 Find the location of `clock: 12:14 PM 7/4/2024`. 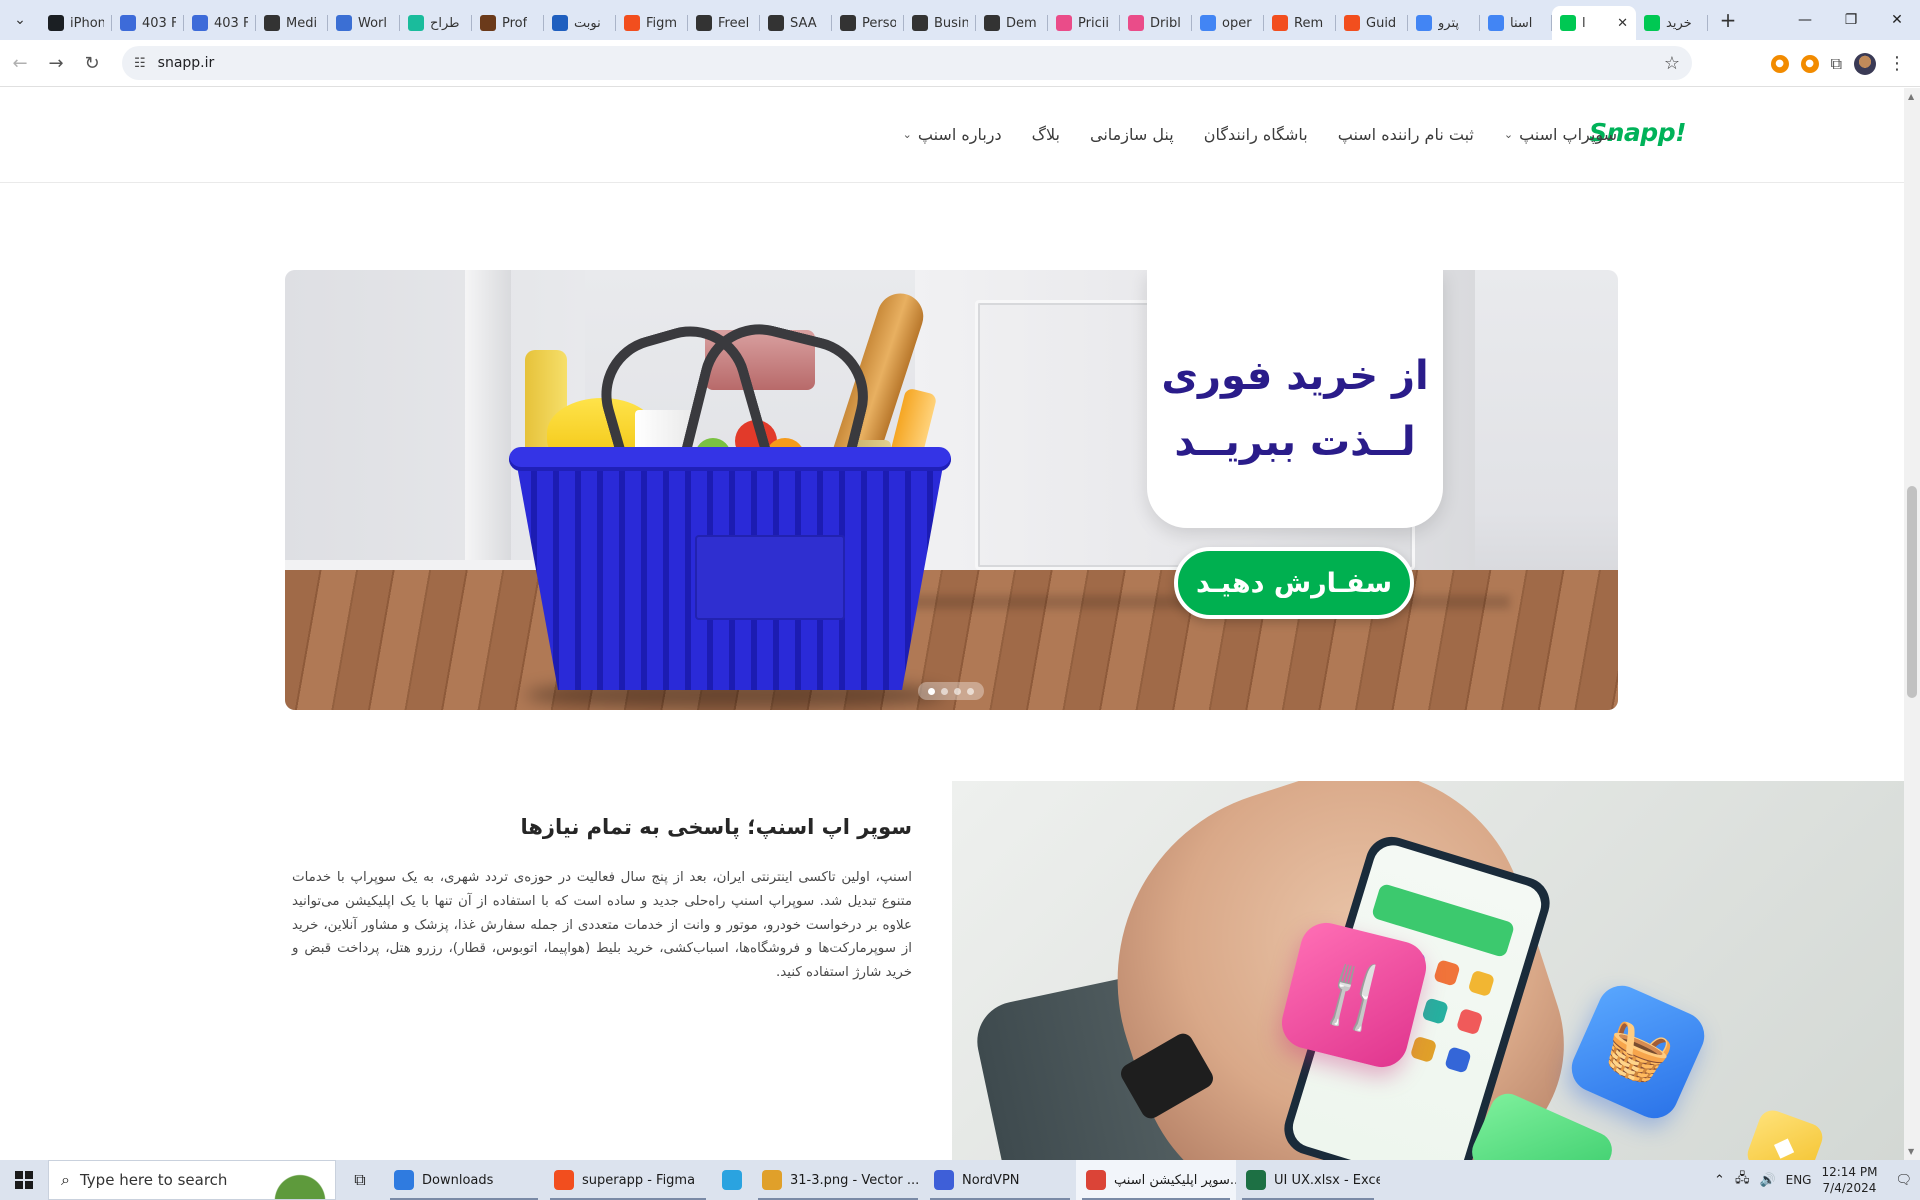

clock: 12:14 PM 7/4/2024 is located at coordinates (1849, 1180).